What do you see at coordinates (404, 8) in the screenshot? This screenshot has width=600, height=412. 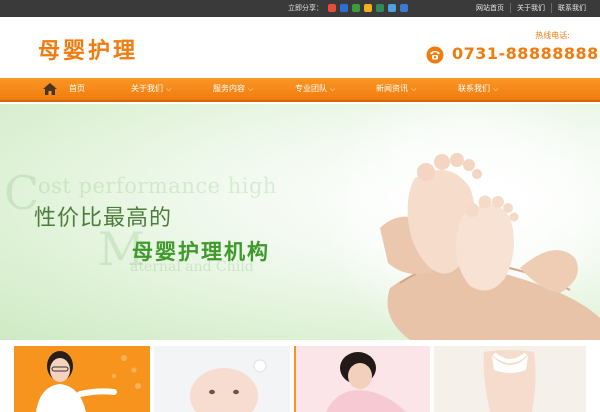 I see `plus-icon` at bounding box center [404, 8].